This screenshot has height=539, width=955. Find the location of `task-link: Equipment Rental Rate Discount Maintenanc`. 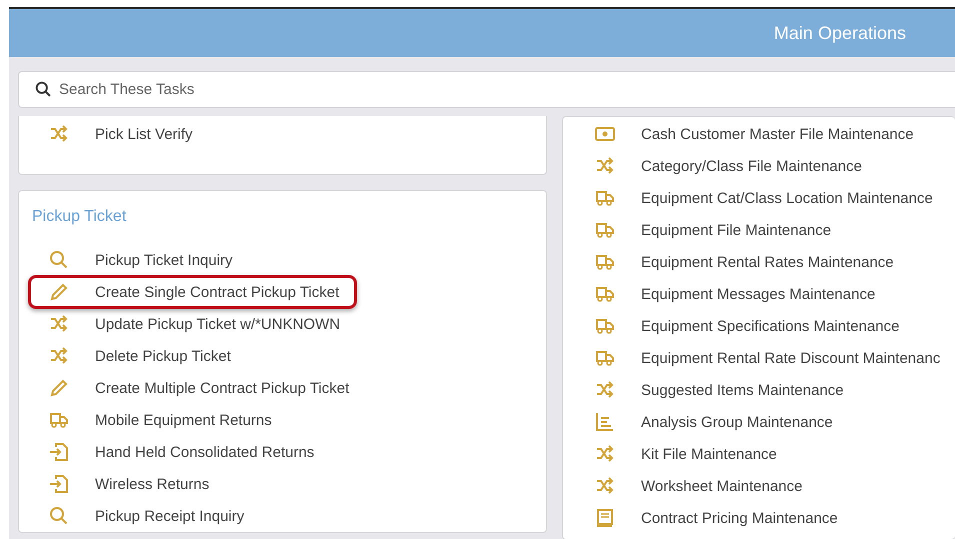

task-link: Equipment Rental Rate Discount Maintenanc is located at coordinates (790, 358).